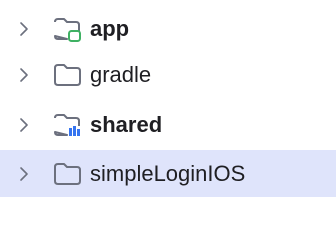 The image size is (336, 240). Describe the element at coordinates (74, 131) in the screenshot. I see `library-badge-icon` at that location.